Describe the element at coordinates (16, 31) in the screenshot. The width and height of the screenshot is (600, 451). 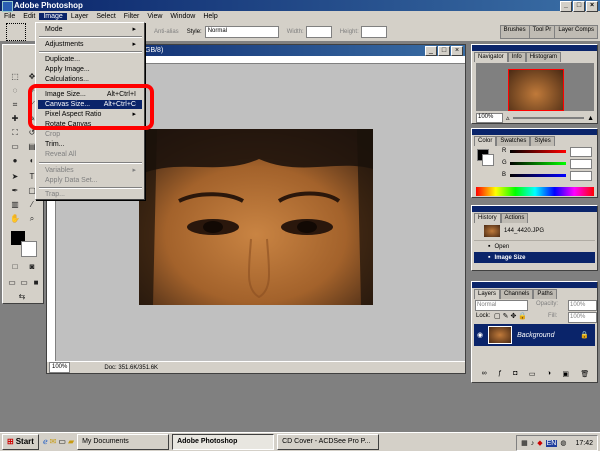
I see `marquee-preset-icon` at that location.